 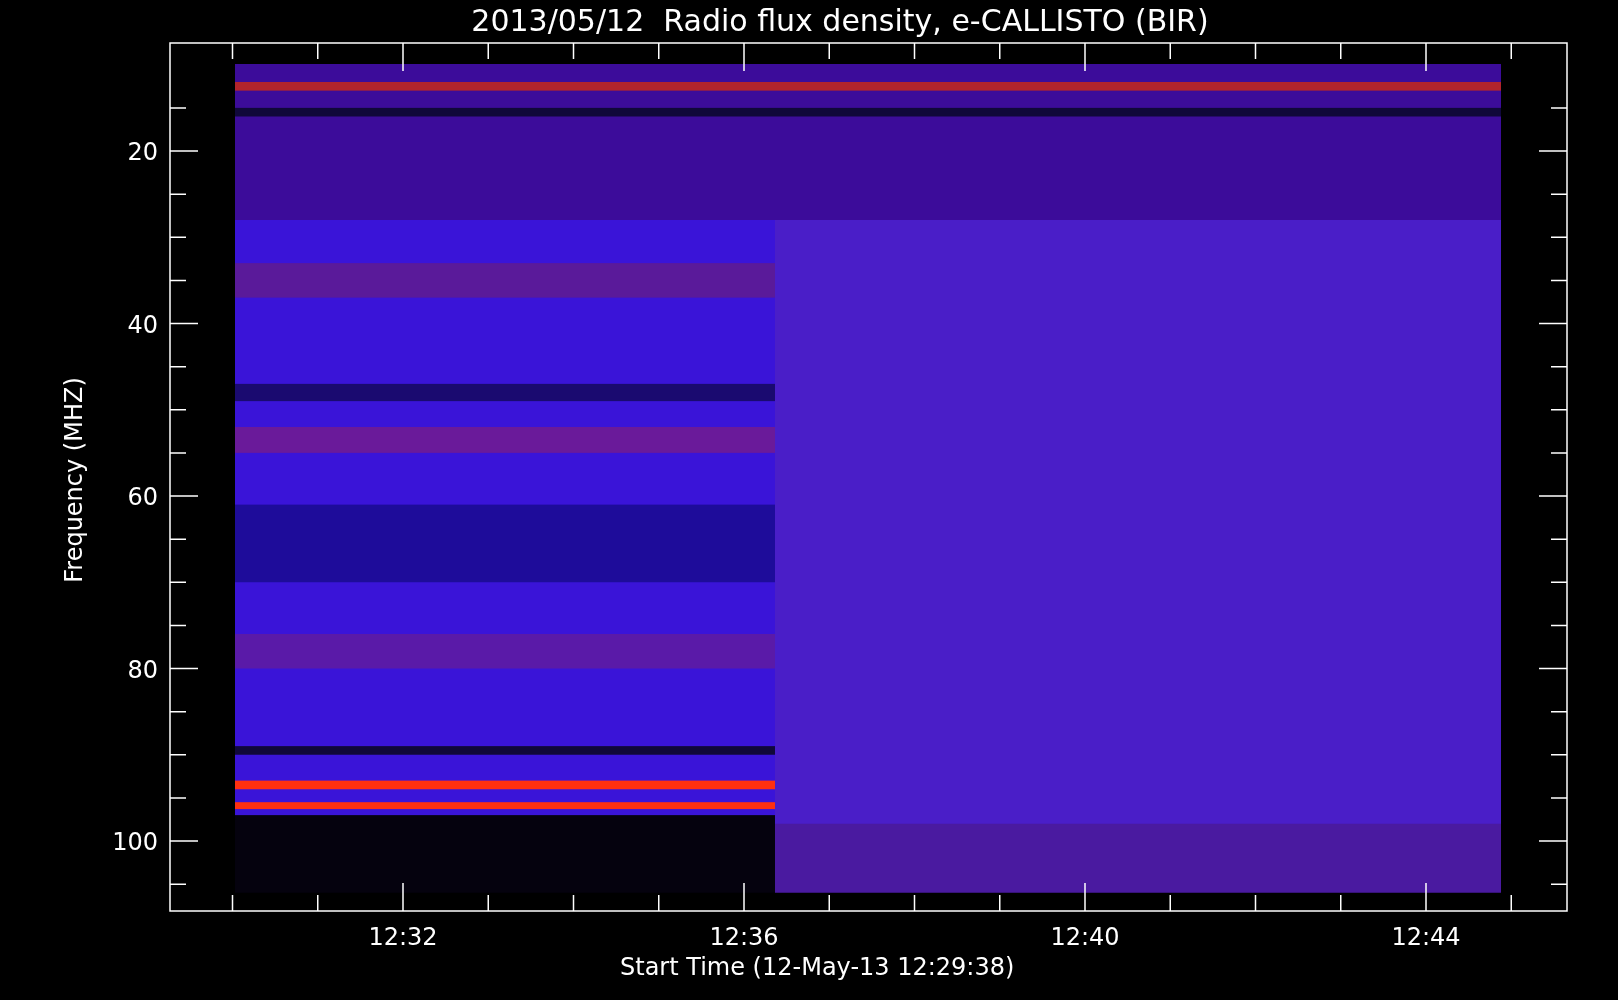 What do you see at coordinates (840, 20) in the screenshot?
I see `plot-title: 2013/05/12 Radio flux density, e-CALLISTO (BIR)` at bounding box center [840, 20].